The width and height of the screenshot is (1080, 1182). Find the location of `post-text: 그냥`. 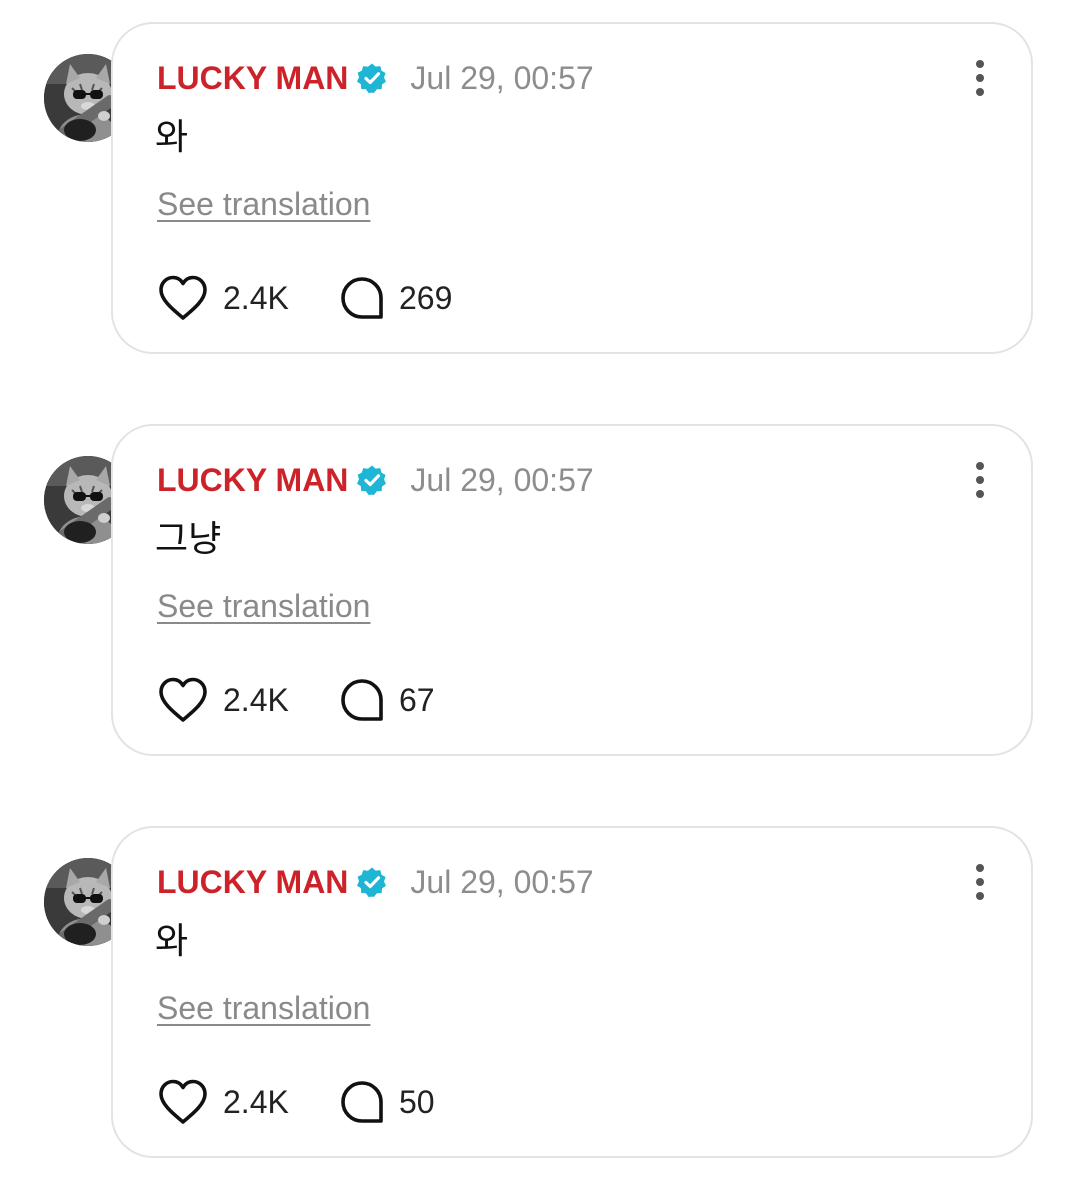

post-text: 그냥 is located at coordinates (188, 539).